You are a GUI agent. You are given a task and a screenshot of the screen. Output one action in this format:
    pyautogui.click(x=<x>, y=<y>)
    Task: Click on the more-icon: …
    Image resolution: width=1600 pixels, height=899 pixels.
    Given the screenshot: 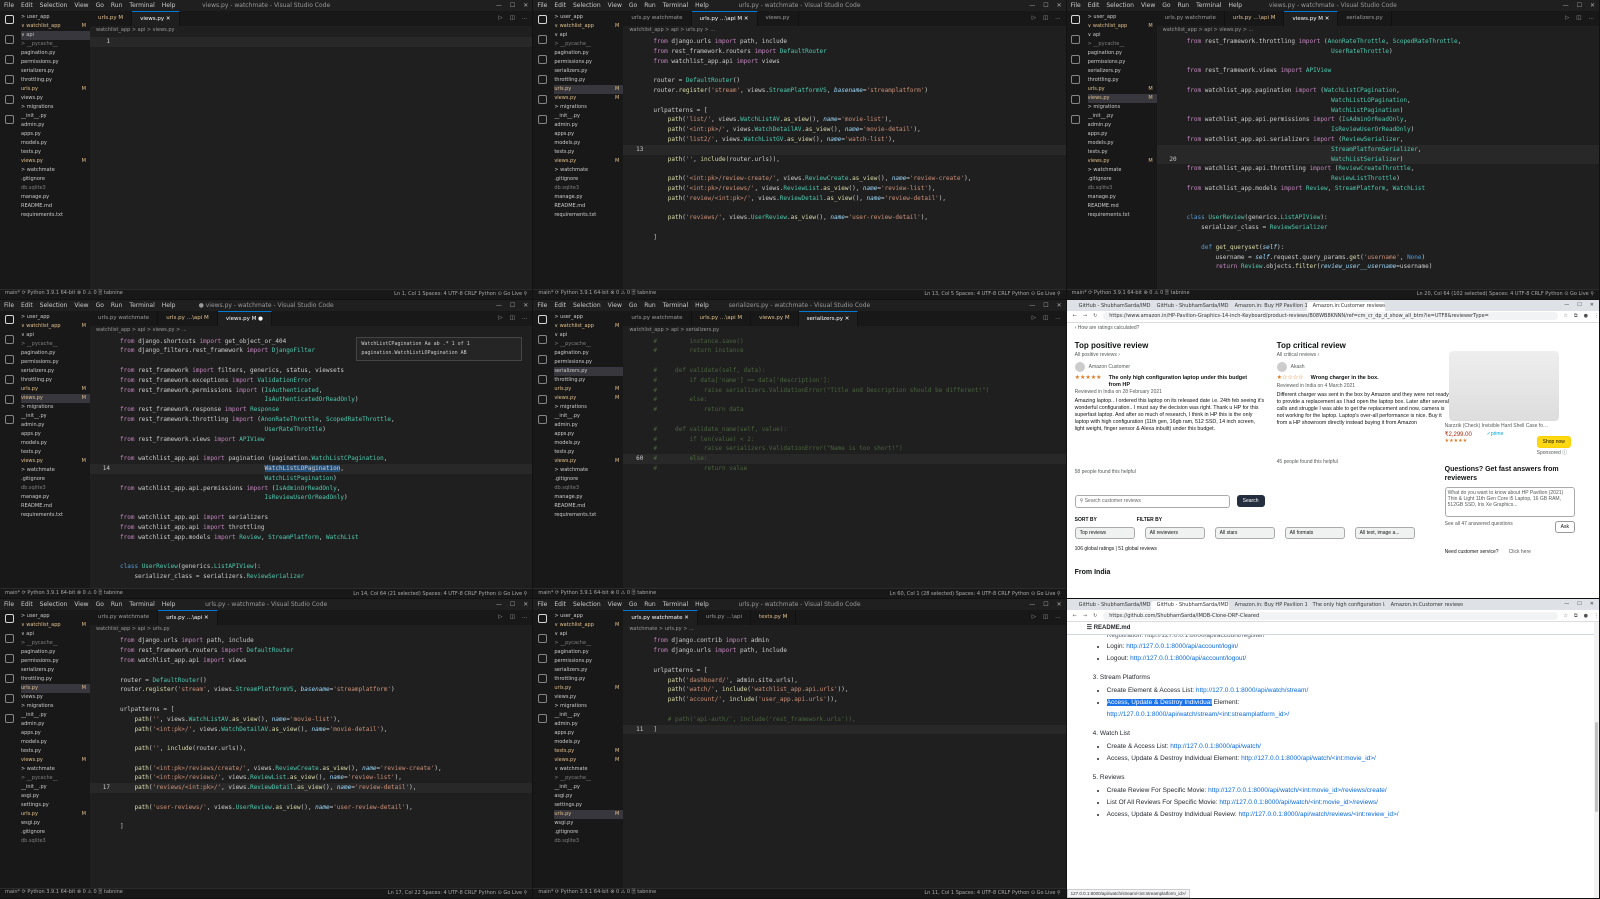 What is the action you would take?
    pyautogui.click(x=525, y=318)
    